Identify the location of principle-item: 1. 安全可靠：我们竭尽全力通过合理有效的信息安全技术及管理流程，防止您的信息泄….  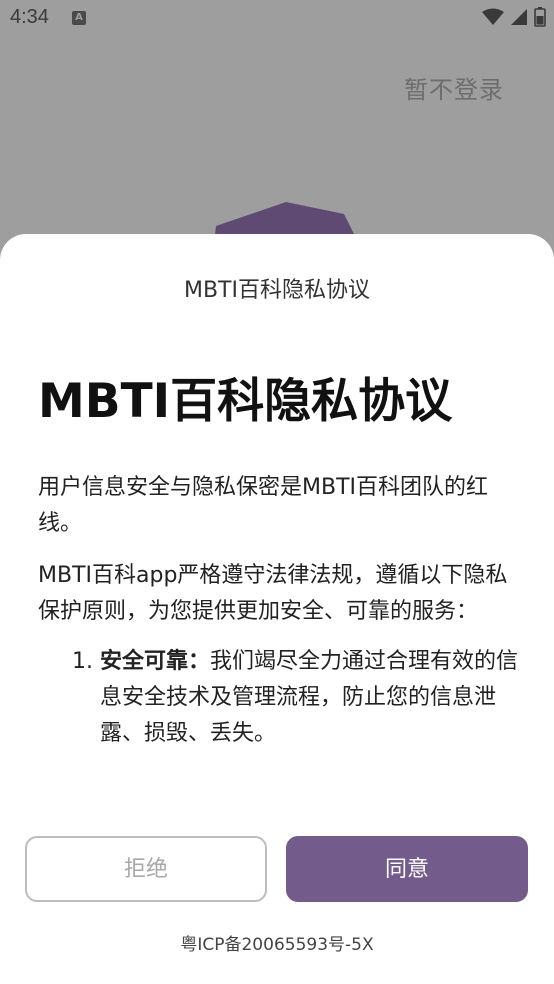
(298, 698).